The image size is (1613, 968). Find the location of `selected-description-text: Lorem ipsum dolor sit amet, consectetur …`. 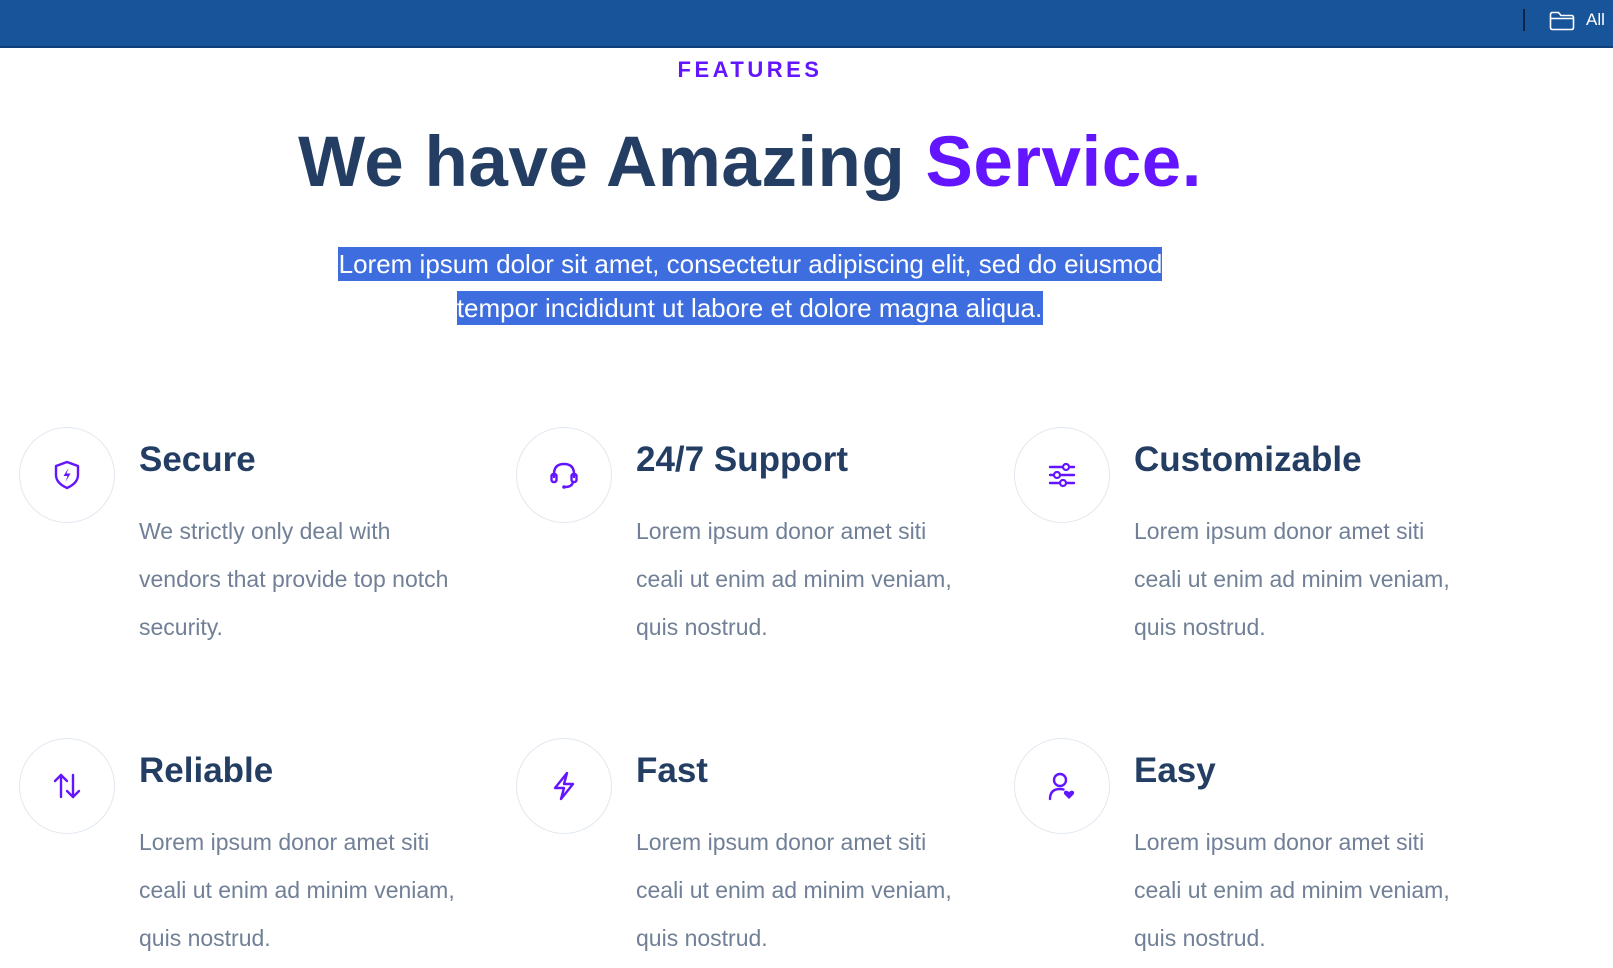

selected-description-text: Lorem ipsum dolor sit amet, consectetur … is located at coordinates (750, 286).